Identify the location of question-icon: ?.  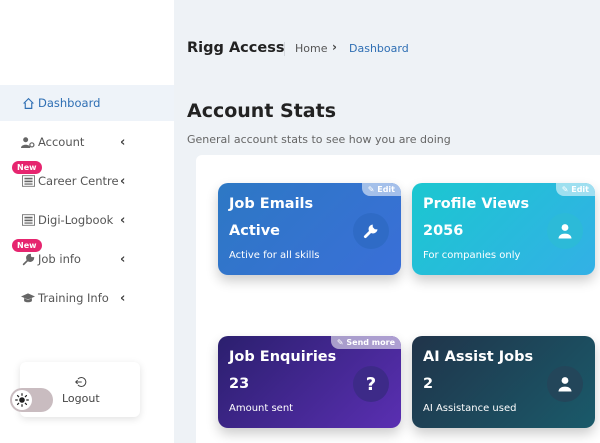
(371, 384).